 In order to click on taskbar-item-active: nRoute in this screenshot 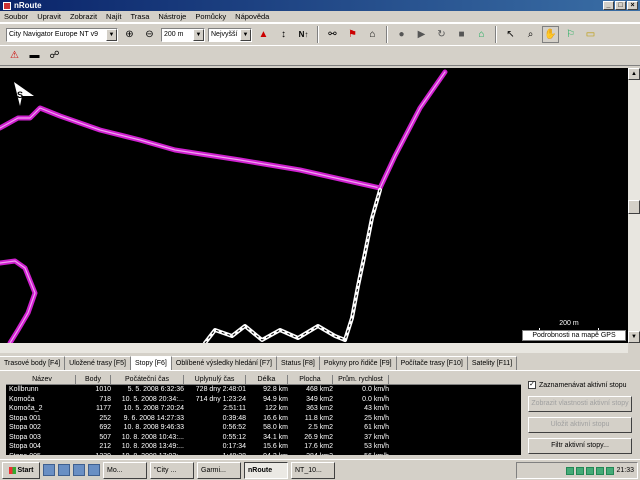, I will do `click(266, 470)`.